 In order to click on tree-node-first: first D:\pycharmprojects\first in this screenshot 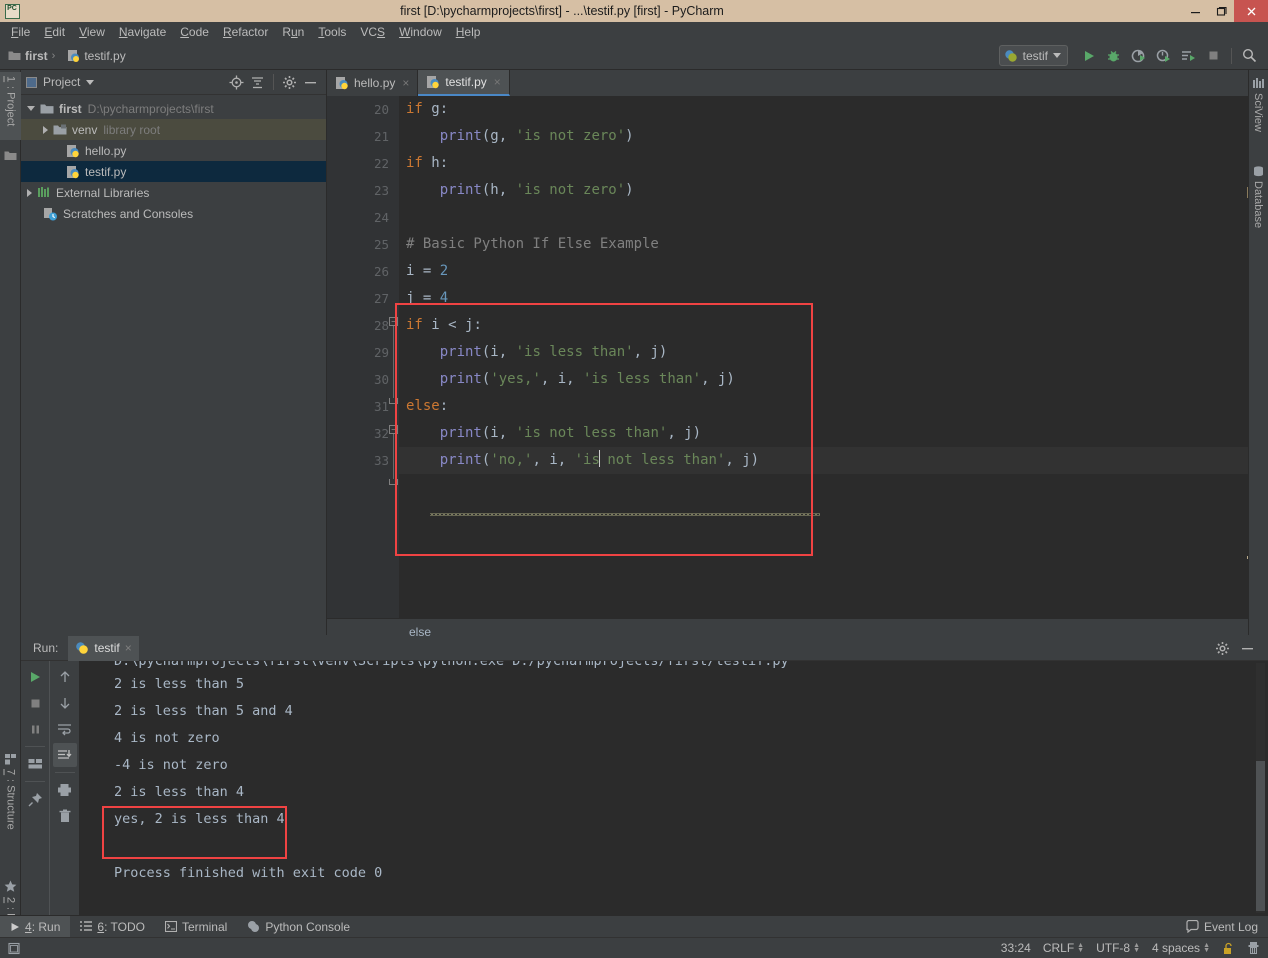, I will do `click(173, 108)`.